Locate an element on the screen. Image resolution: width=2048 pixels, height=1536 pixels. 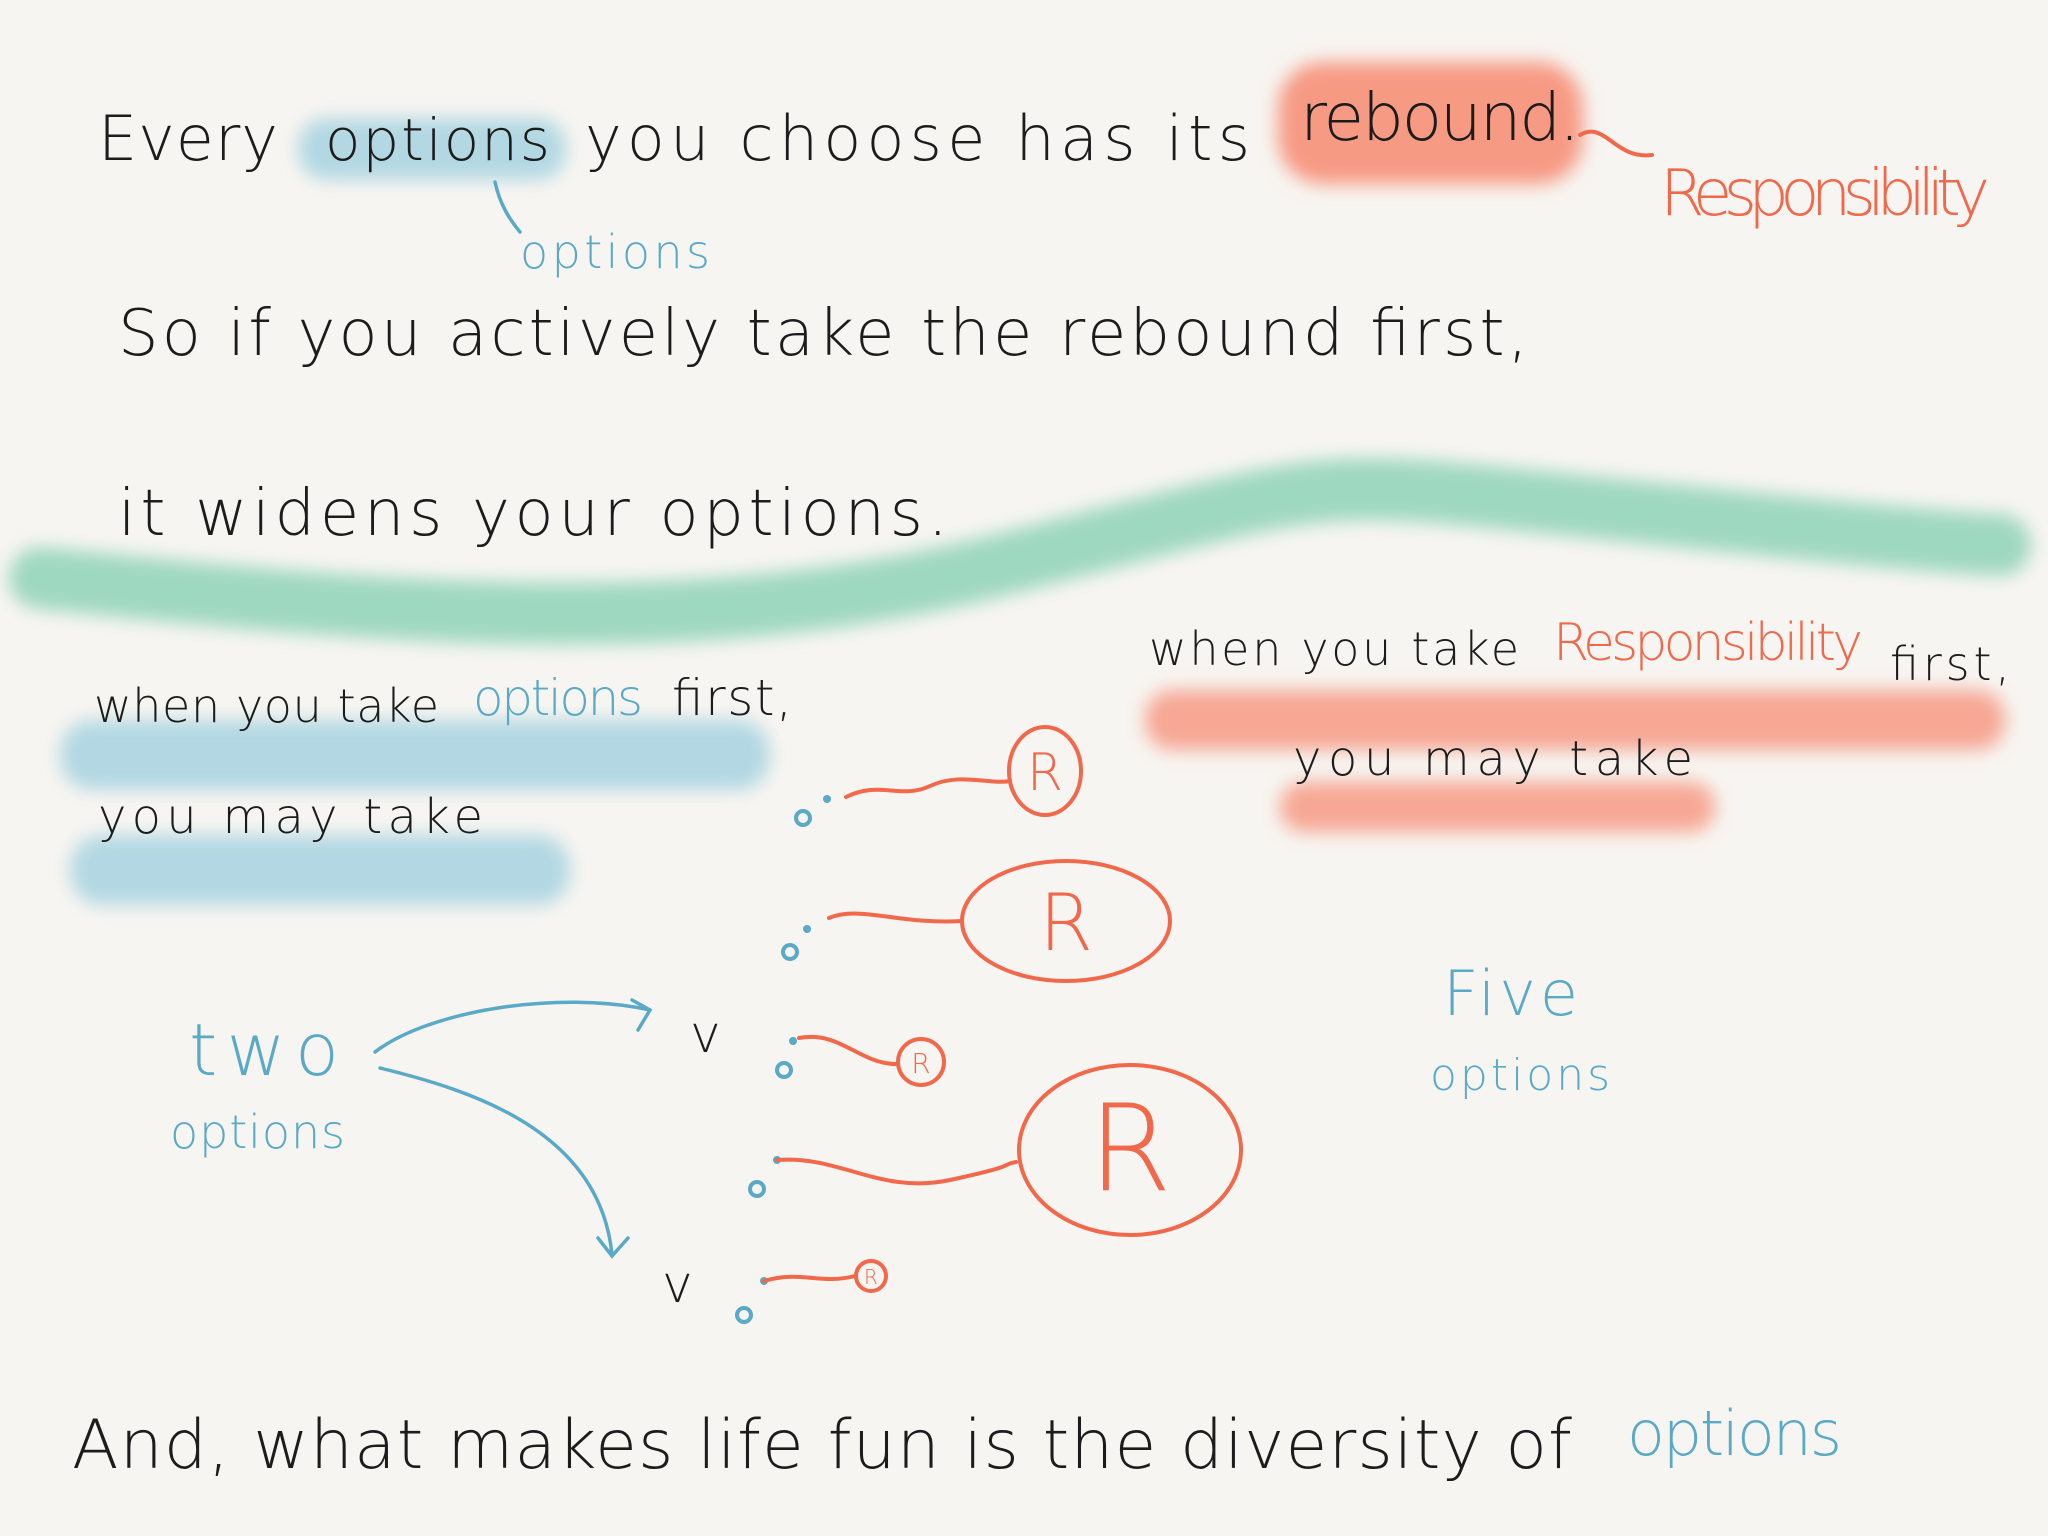
annotation-options: options is located at coordinates (615, 252).